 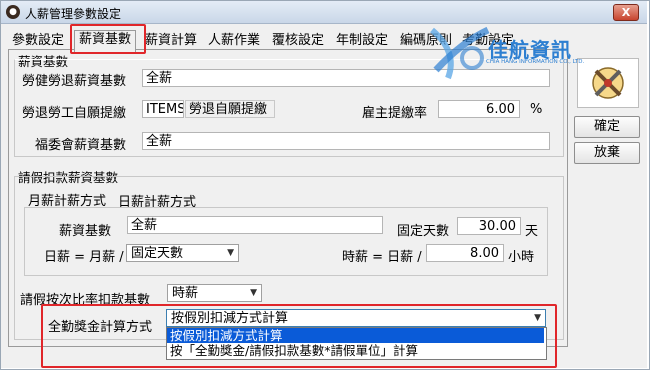 I want to click on employer-rate-label: 雇主提繳率, so click(x=395, y=113).